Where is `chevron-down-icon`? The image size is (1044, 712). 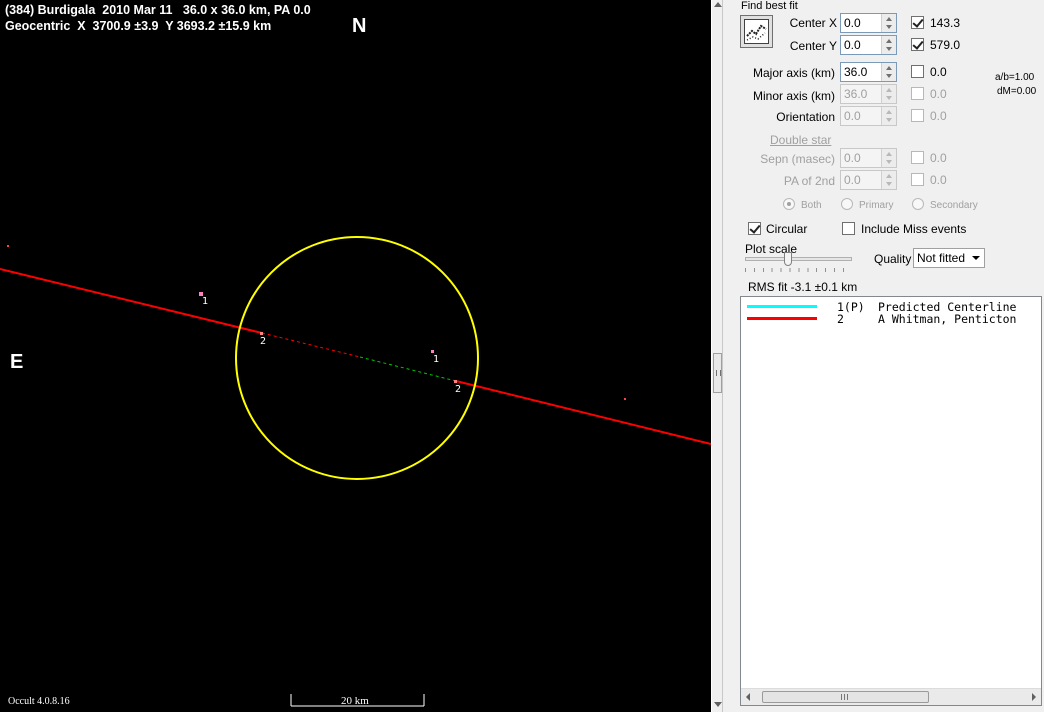 chevron-down-icon is located at coordinates (976, 258).